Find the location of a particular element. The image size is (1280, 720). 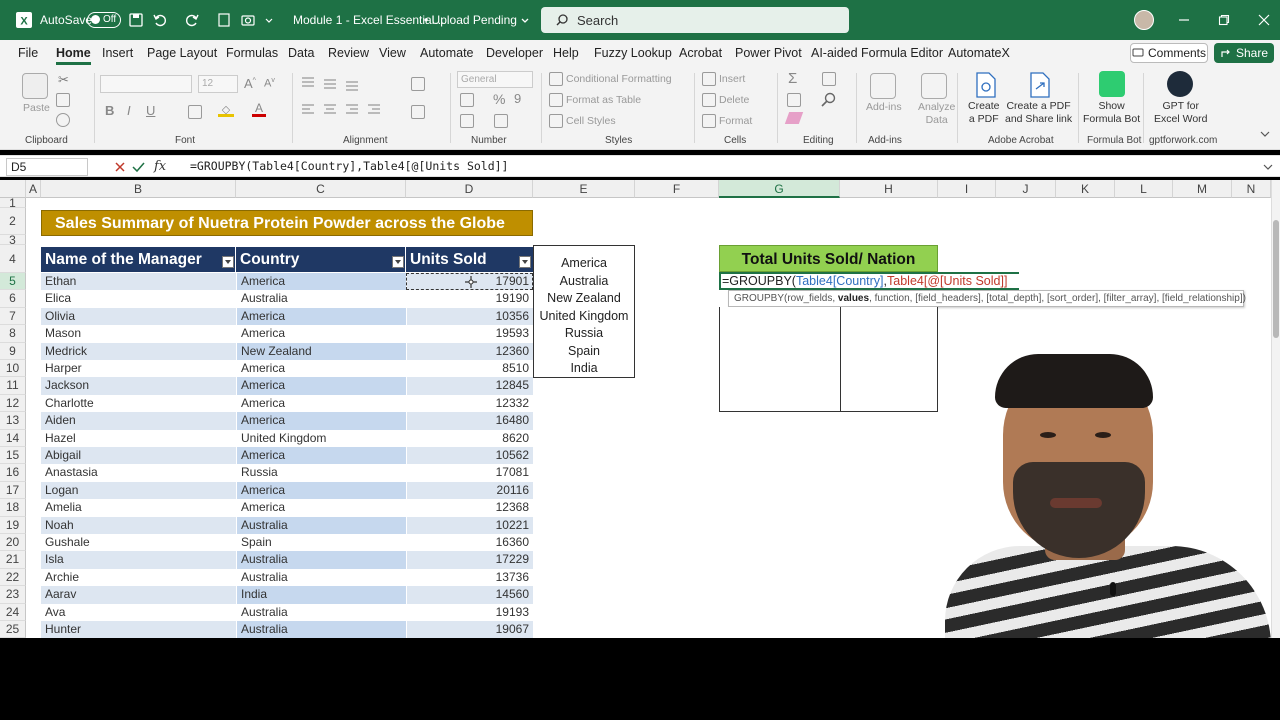

fill-color-icon: ◇ is located at coordinates (226, 110).